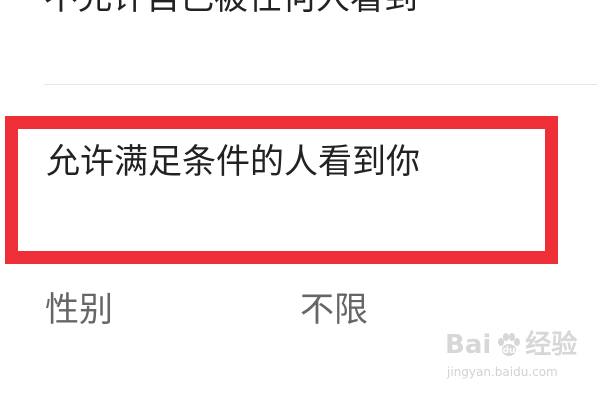 Image resolution: width=597 pixels, height=394 pixels. What do you see at coordinates (320, 84) in the screenshot?
I see `divider` at bounding box center [320, 84].